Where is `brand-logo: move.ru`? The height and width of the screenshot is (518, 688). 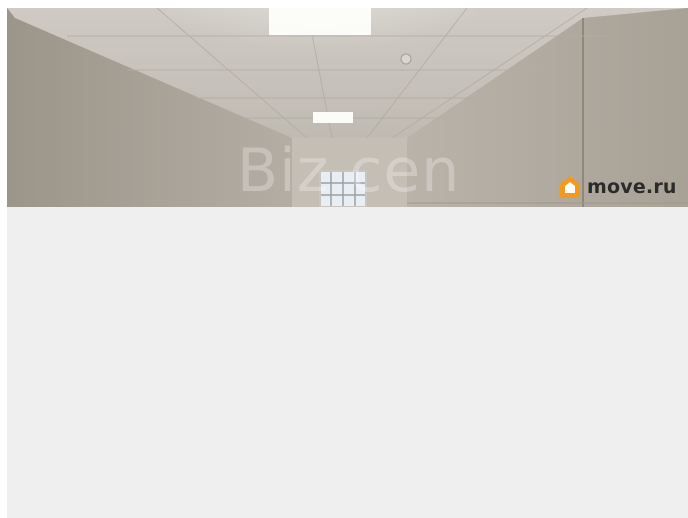 brand-logo: move.ru is located at coordinates (618, 187).